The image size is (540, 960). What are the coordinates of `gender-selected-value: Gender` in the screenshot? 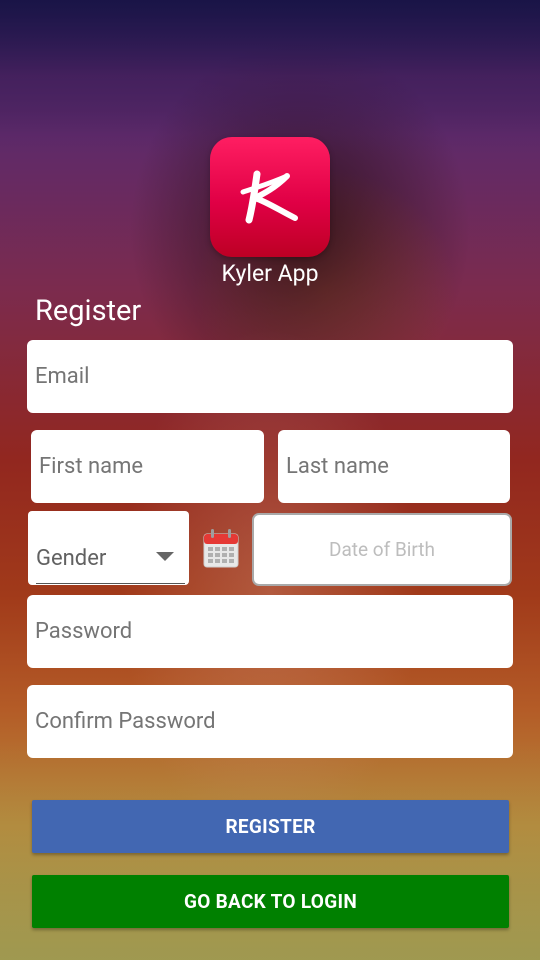 It's located at (71, 558).